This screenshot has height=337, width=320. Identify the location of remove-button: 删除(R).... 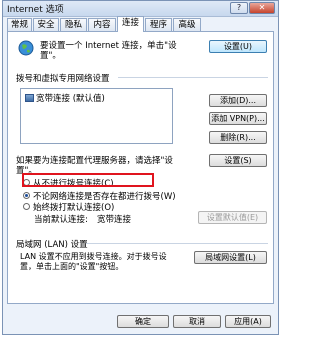
(238, 137).